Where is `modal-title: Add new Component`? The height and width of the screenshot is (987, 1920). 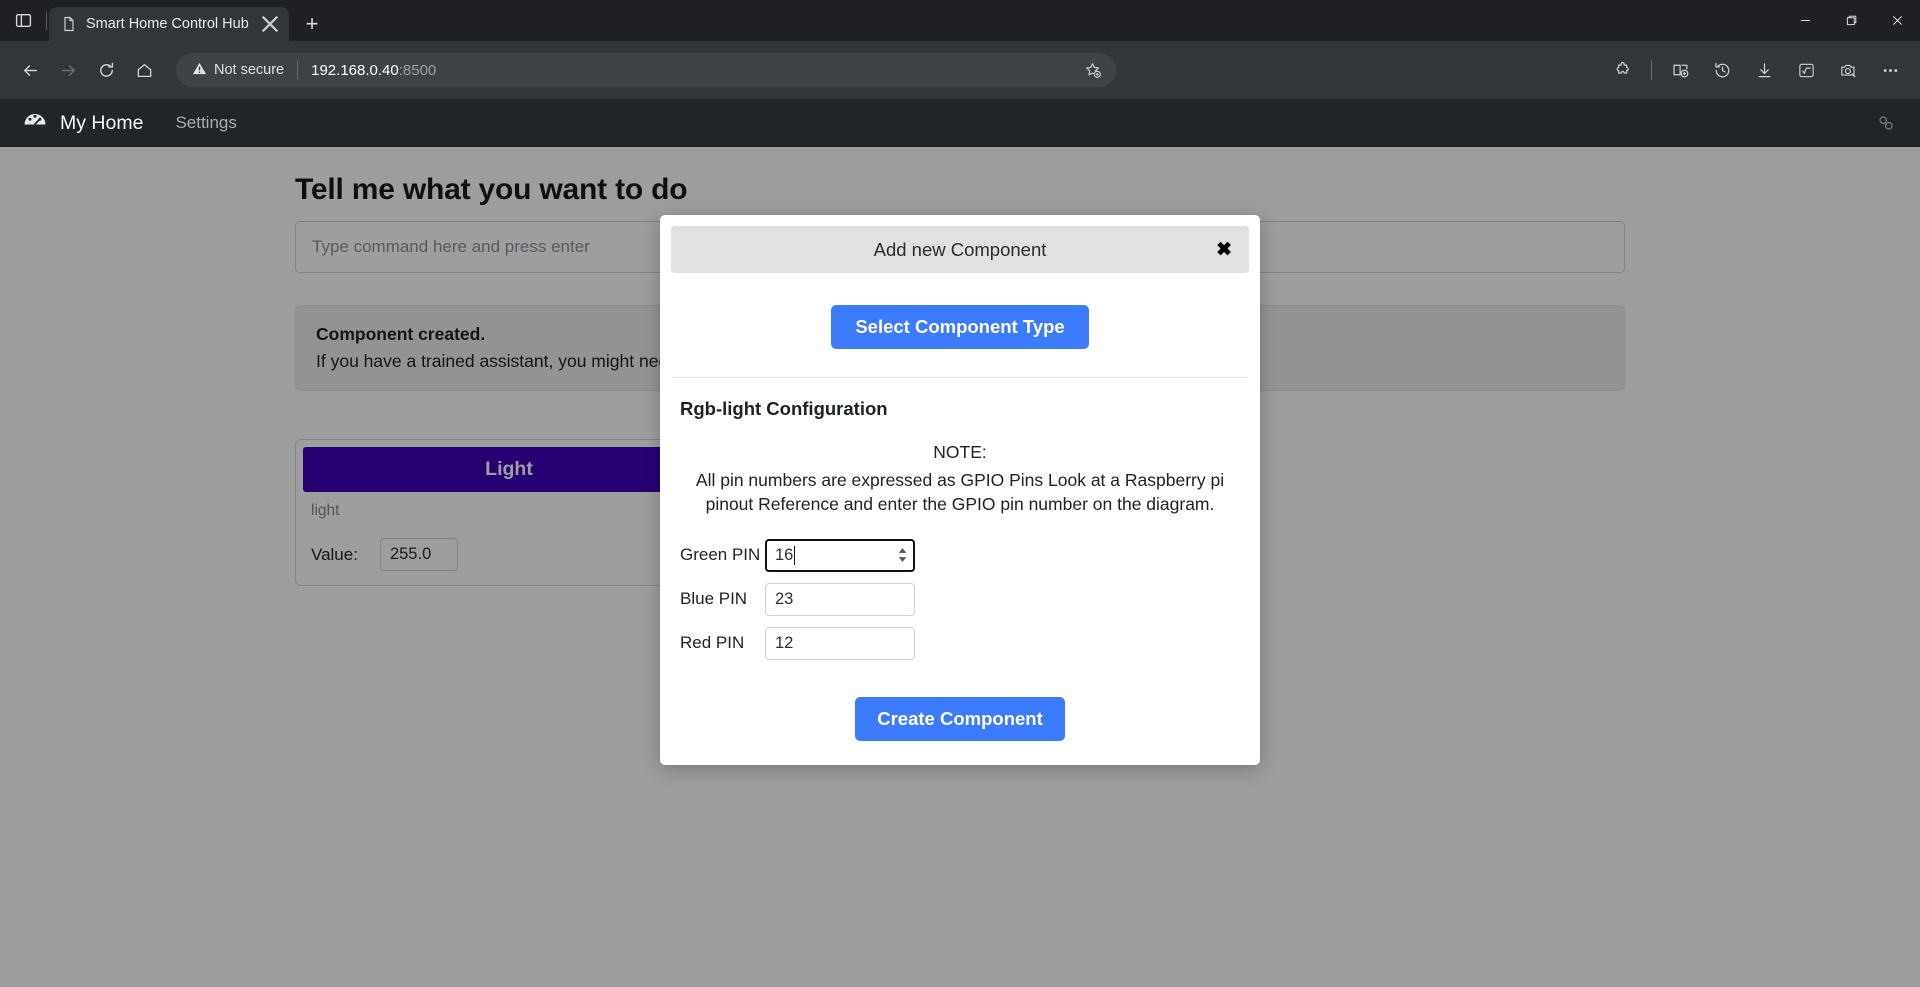
modal-title: Add new Component is located at coordinates (960, 249).